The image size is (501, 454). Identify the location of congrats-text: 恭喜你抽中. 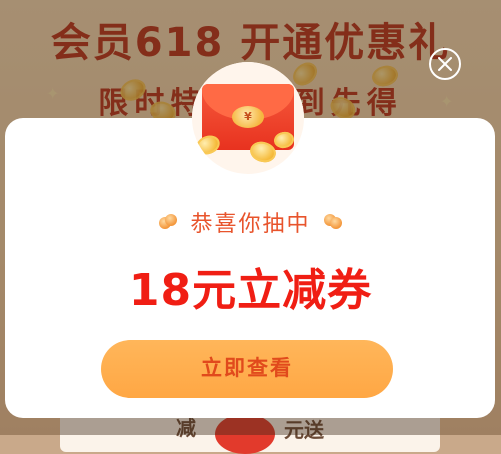
(250, 224).